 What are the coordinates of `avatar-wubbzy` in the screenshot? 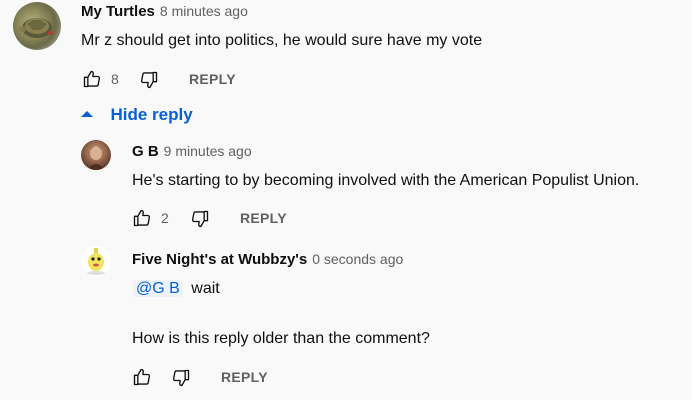 It's located at (96, 261).